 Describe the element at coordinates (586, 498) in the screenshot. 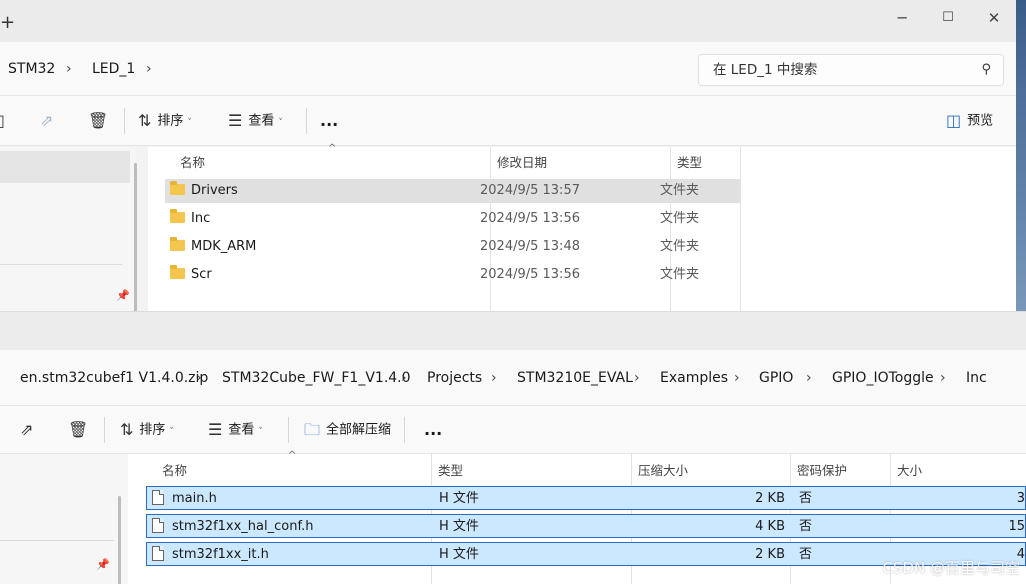

I see `table-row: main.h H 文件 2 KB 否 3` at that location.